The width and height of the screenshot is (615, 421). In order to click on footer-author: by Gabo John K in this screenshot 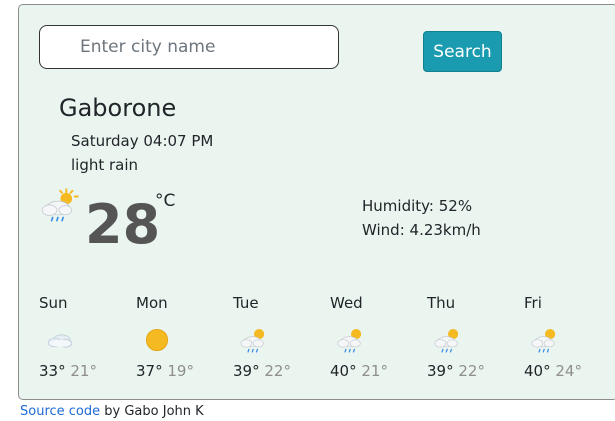, I will do `click(152, 411)`.